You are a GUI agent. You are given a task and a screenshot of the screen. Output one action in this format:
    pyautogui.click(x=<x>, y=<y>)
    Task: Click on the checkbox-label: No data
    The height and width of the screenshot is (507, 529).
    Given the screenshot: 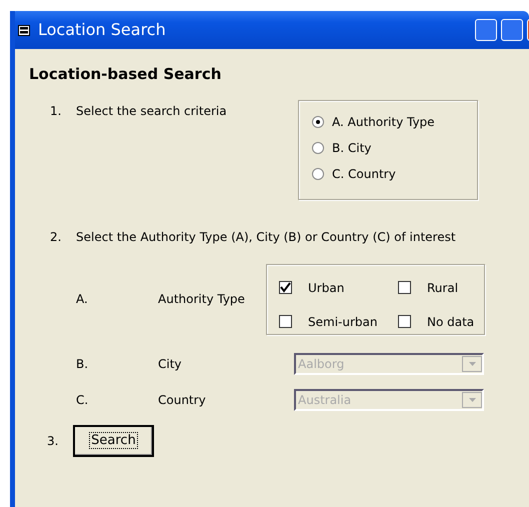 What is the action you would take?
    pyautogui.click(x=450, y=321)
    